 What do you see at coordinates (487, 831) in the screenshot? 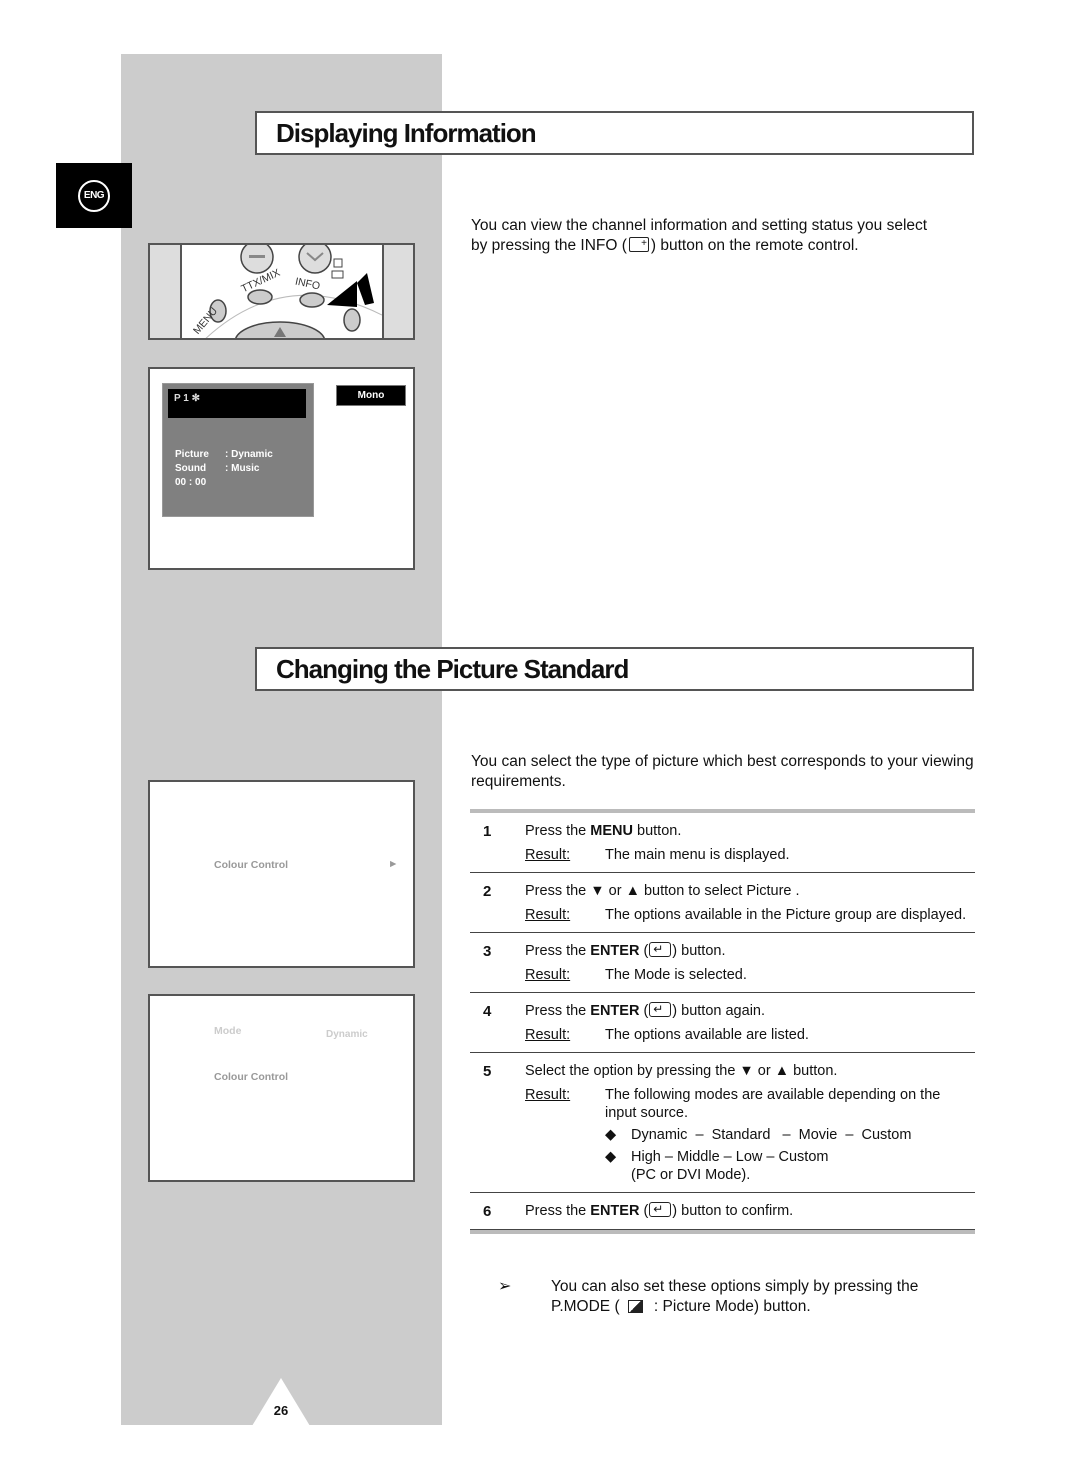
I see `step-number: 1` at bounding box center [487, 831].